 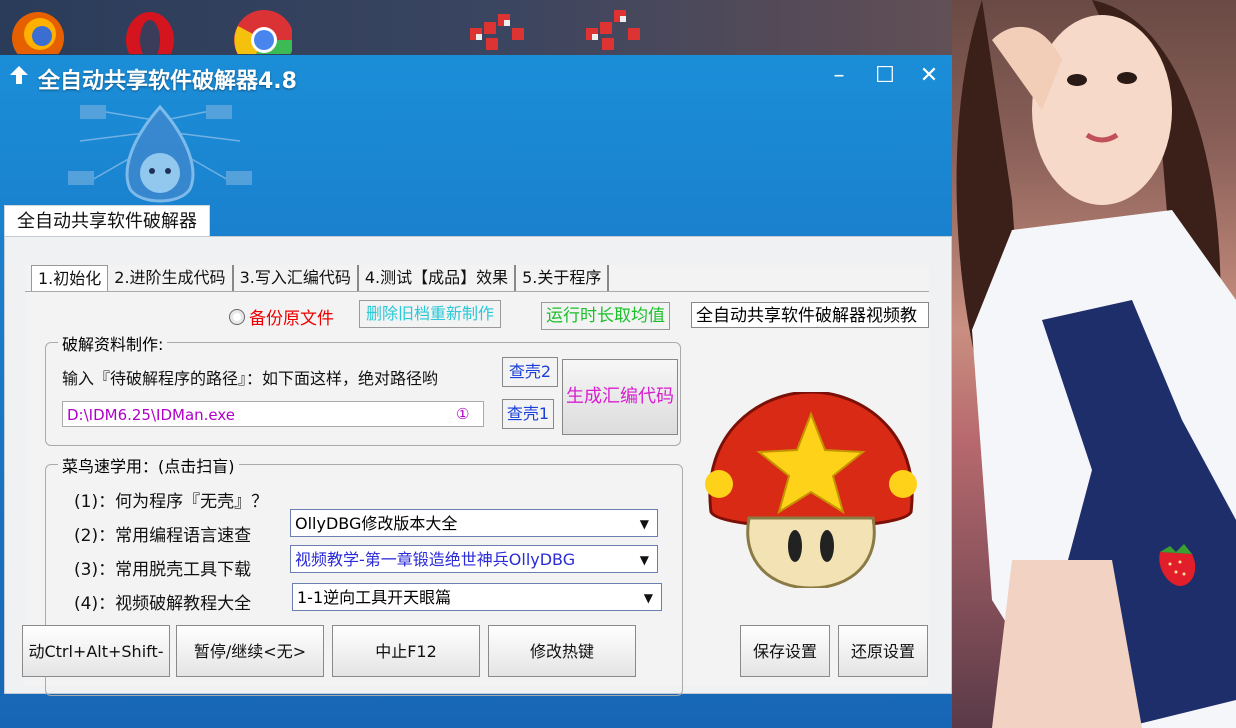 I want to click on dropdown-ollydbg-versions: OllyDBG修改版本大全 ▼, so click(x=474, y=523).